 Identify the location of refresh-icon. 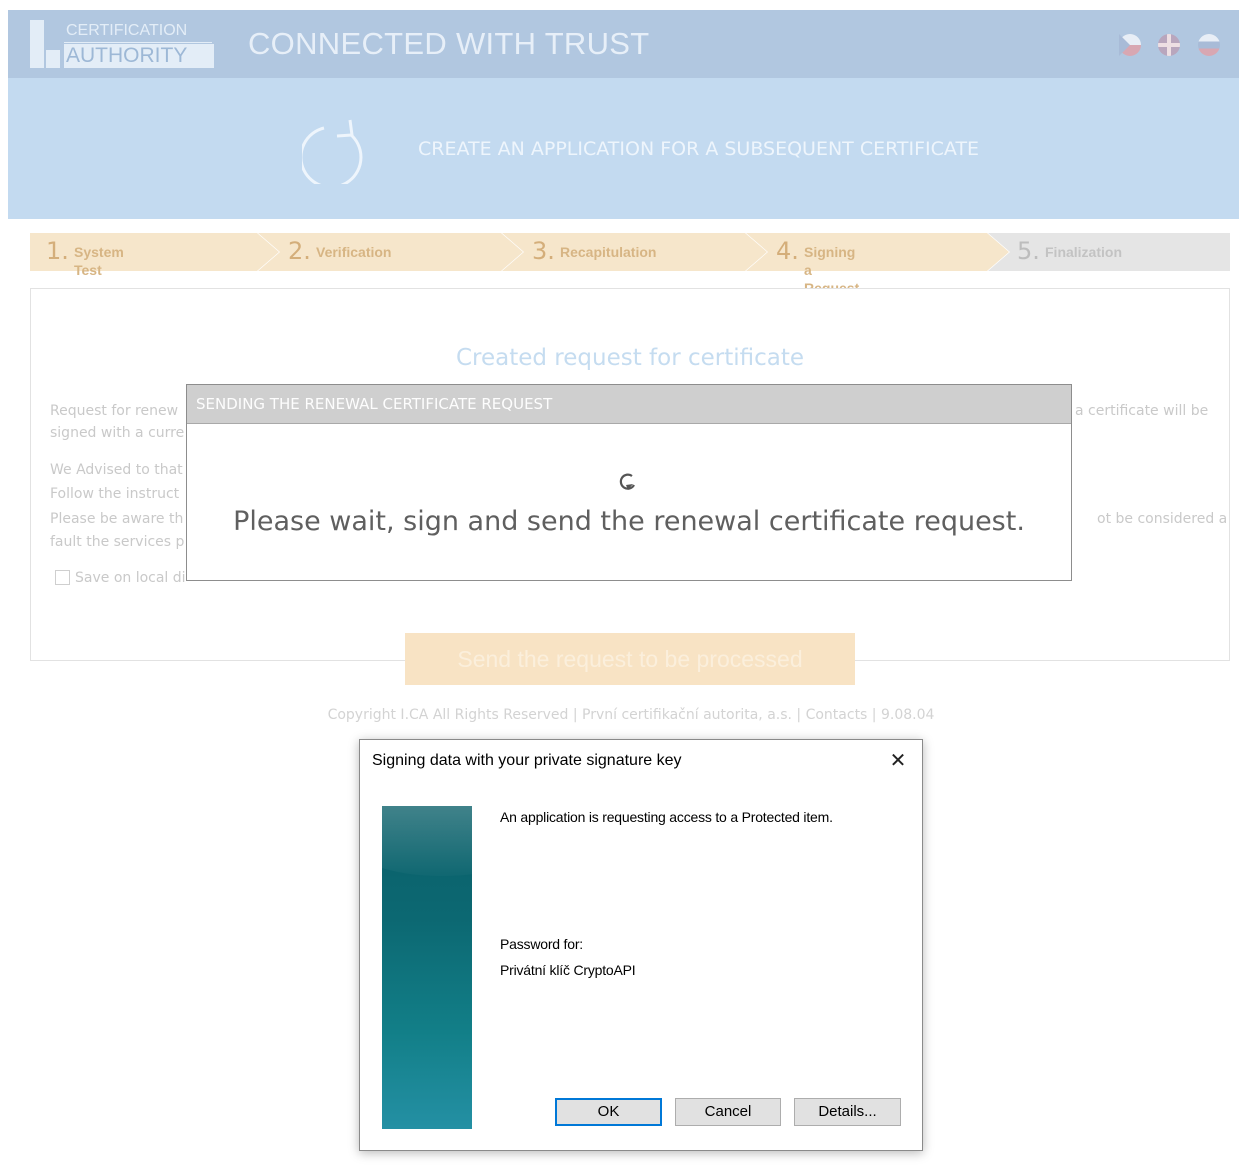
(332, 151).